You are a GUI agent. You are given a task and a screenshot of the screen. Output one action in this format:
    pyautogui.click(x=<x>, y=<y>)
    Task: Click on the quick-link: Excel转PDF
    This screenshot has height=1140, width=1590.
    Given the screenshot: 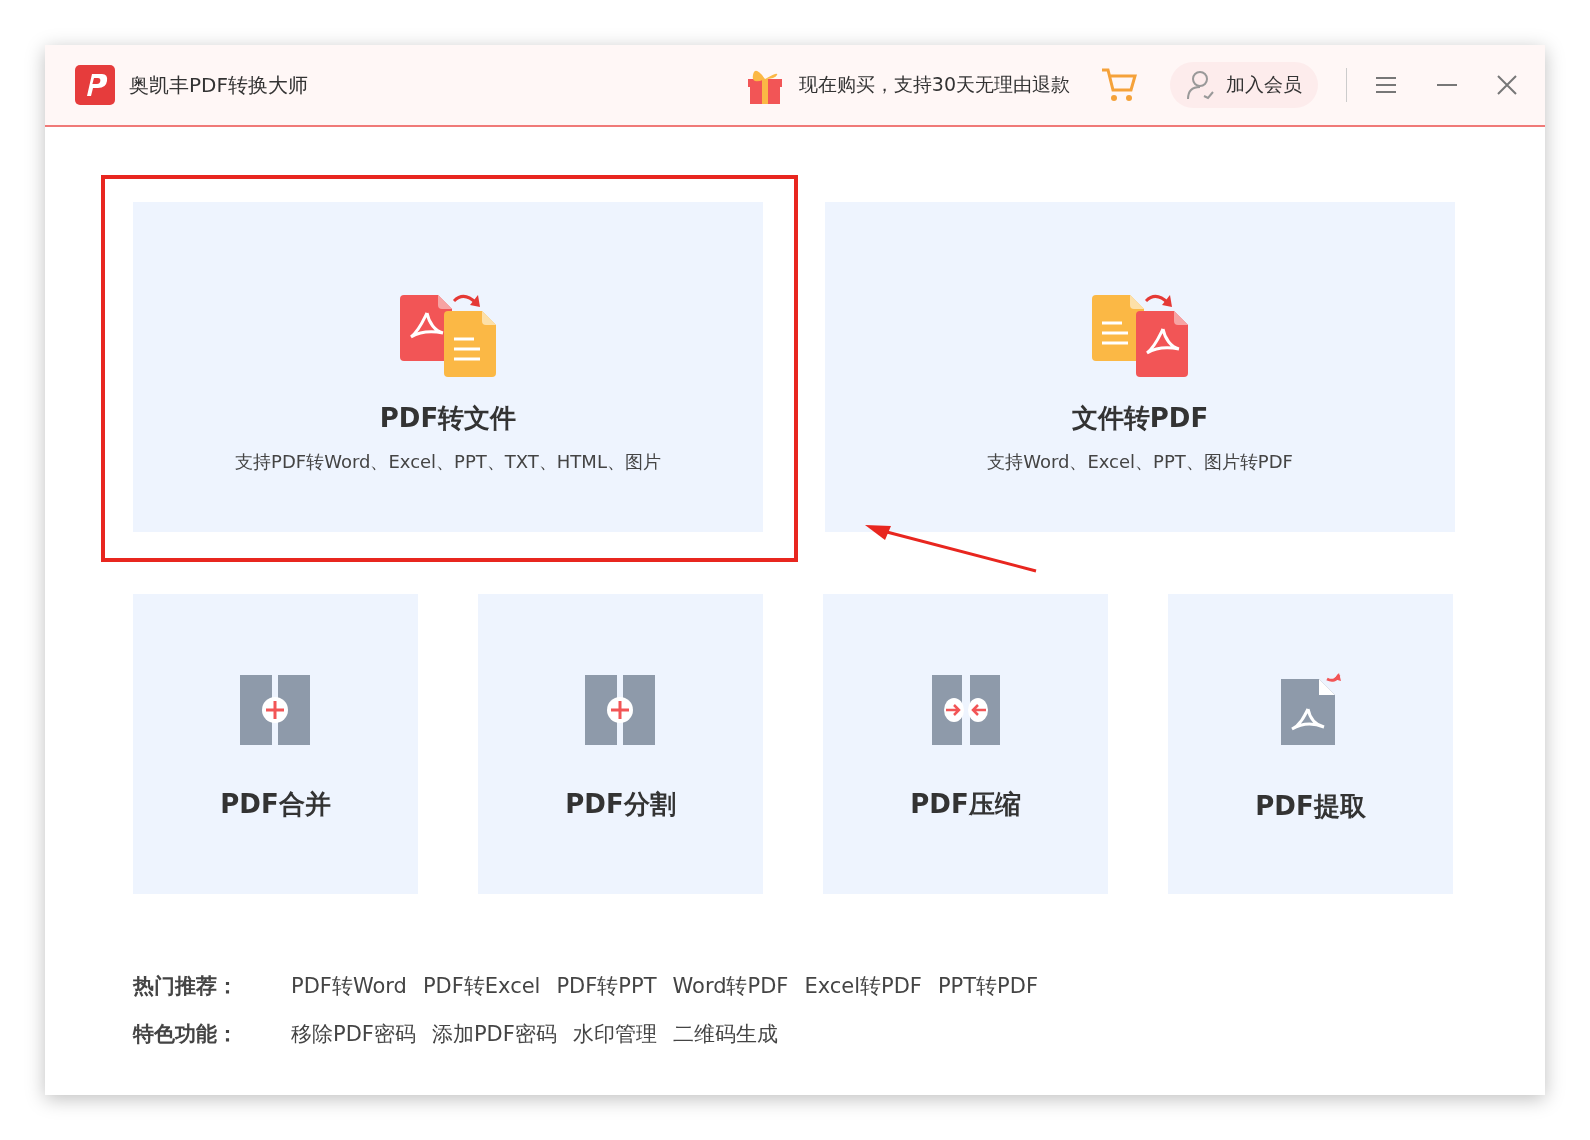 What is the action you would take?
    pyautogui.click(x=863, y=986)
    